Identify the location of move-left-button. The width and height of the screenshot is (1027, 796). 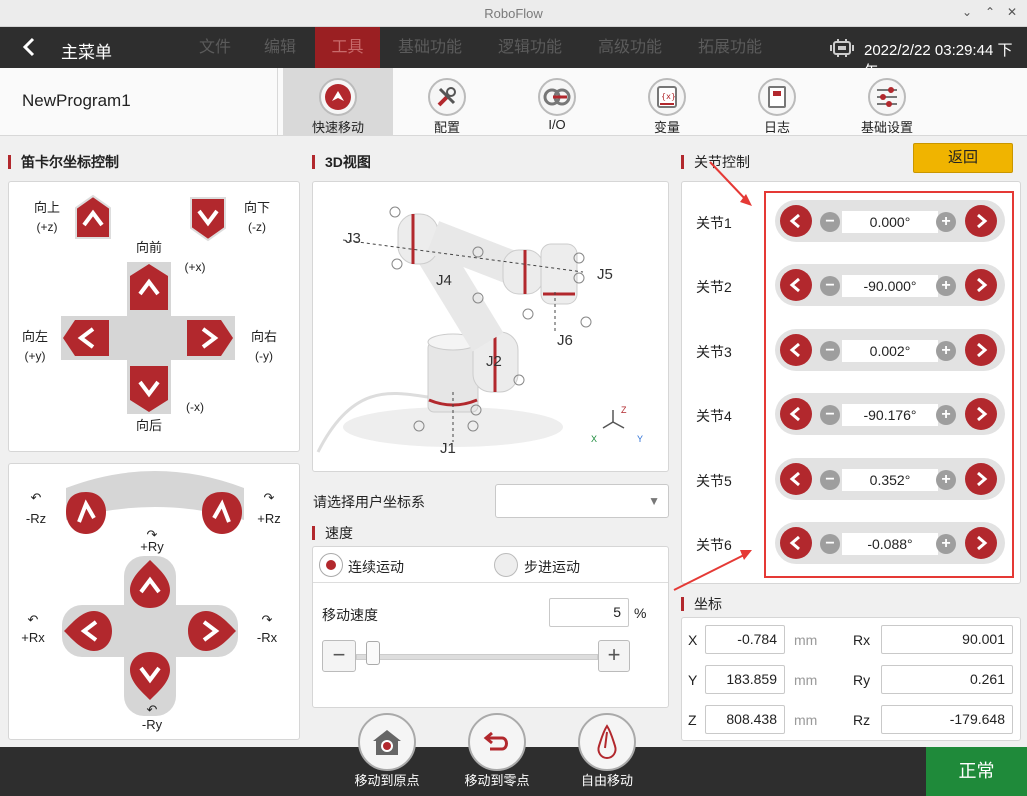
(86, 338).